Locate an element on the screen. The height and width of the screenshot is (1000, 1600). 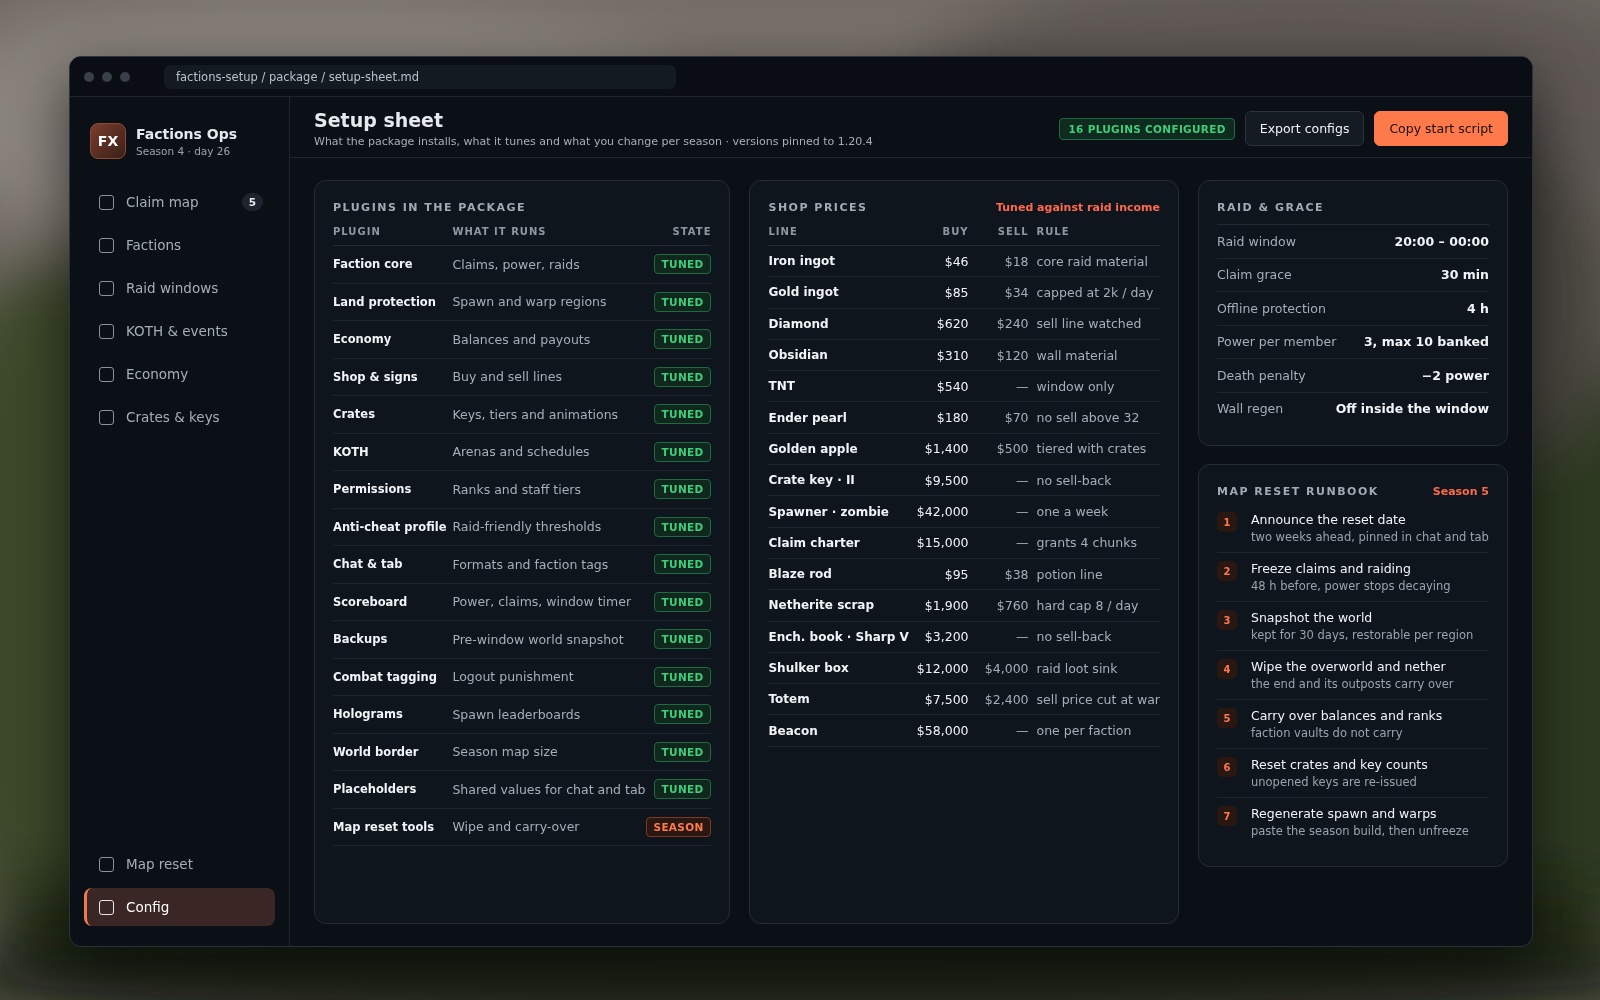
table-cell: $760 is located at coordinates (998, 606).